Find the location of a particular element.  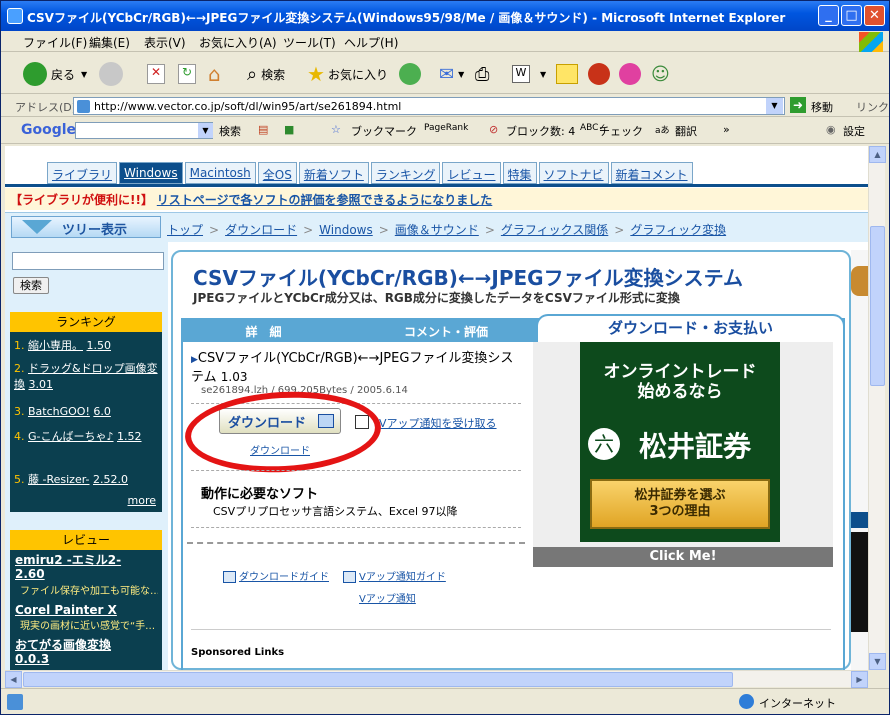

announcement-link: リストページで各ソフトの評価を参照できるようになりました is located at coordinates (325, 200).